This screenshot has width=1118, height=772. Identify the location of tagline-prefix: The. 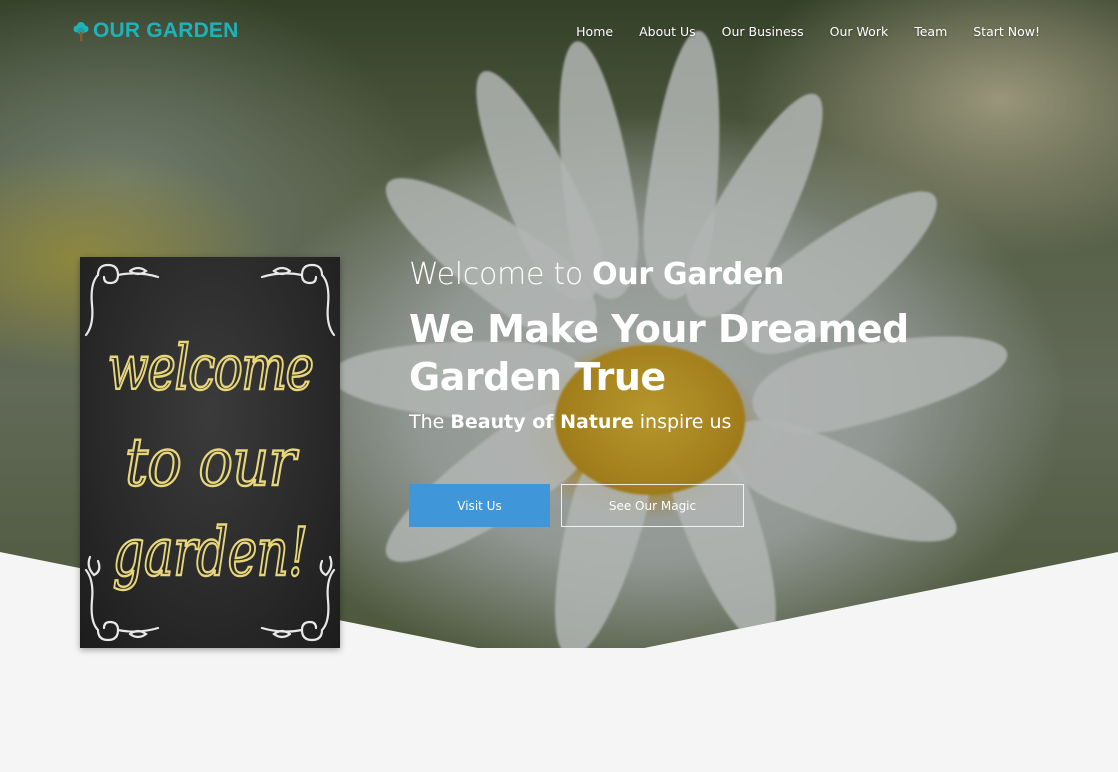
(427, 422).